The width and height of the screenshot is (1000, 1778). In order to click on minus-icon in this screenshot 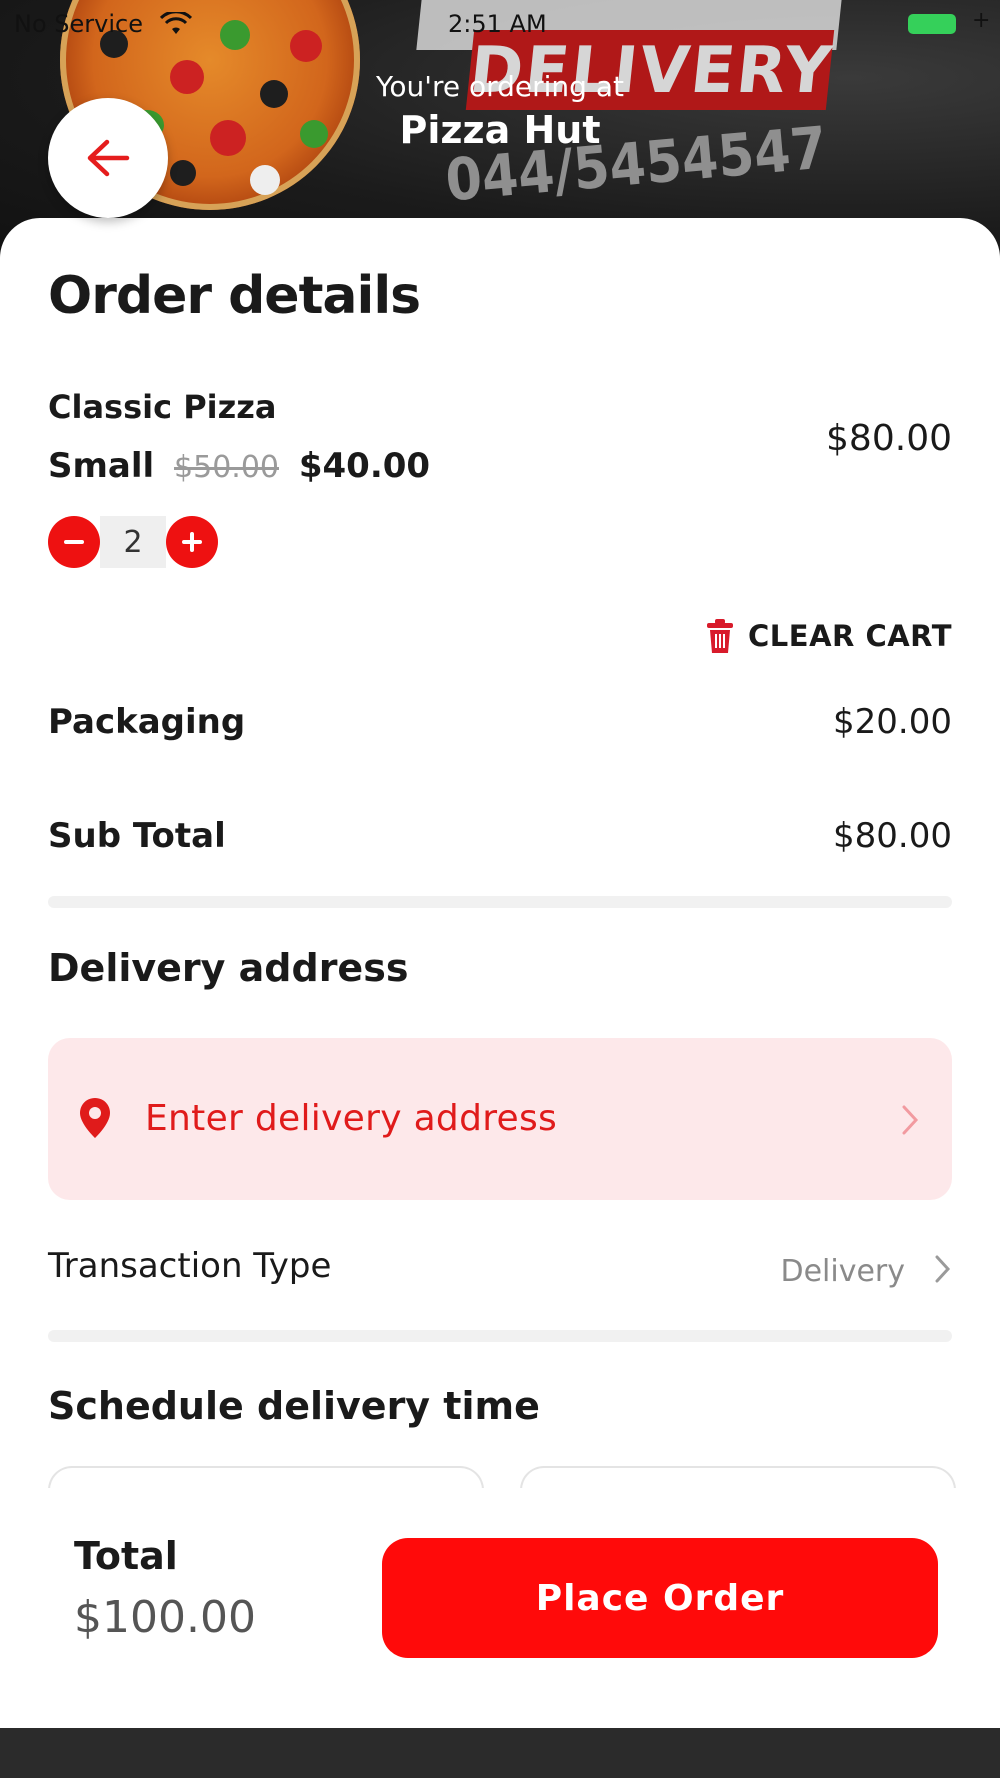, I will do `click(74, 542)`.